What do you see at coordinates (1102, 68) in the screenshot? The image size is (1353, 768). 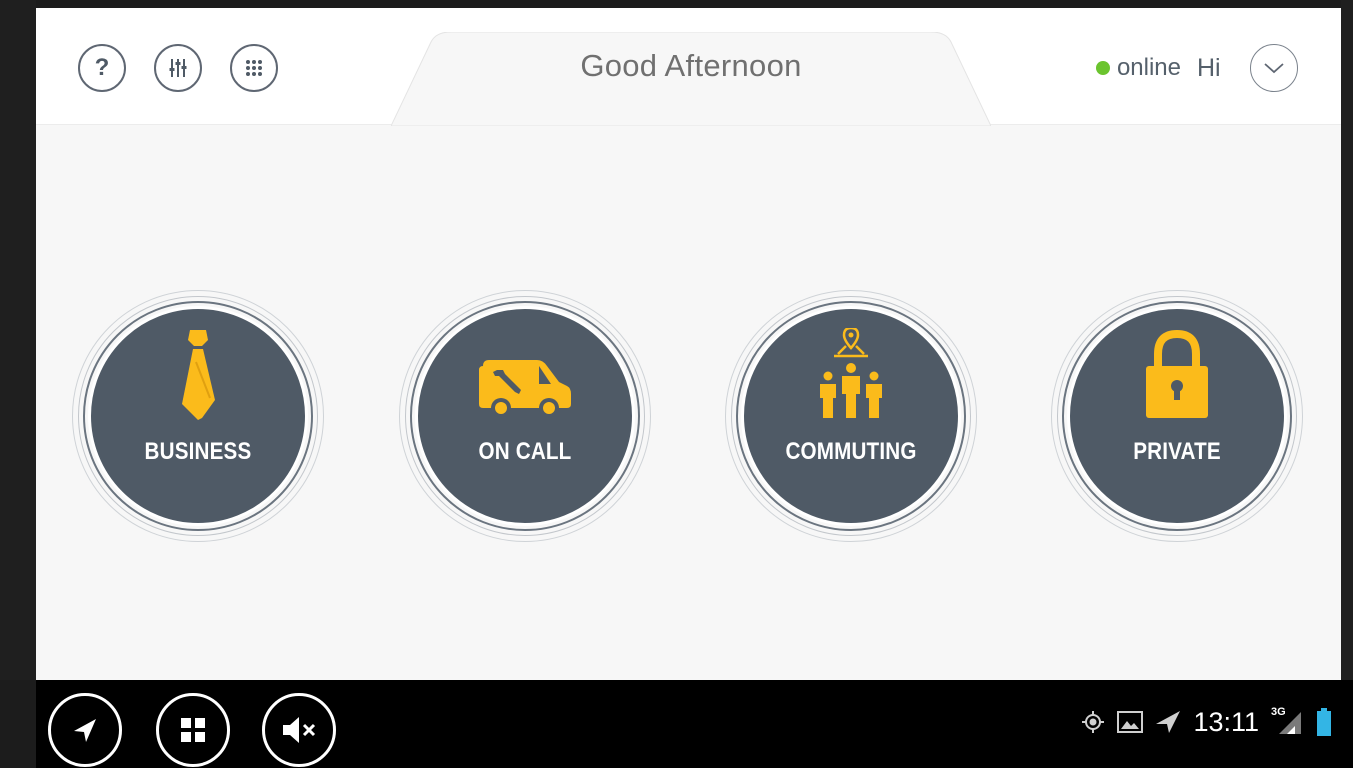 I see `online-dot-icon` at bounding box center [1102, 68].